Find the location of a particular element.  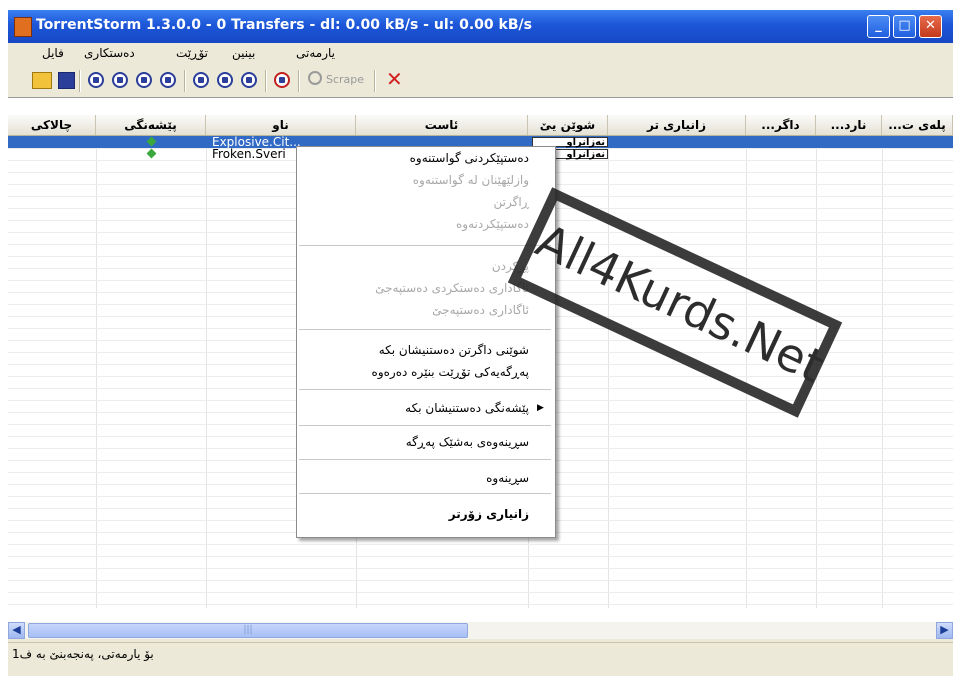

submenu-arrow-icon: ▶ is located at coordinates (540, 408).